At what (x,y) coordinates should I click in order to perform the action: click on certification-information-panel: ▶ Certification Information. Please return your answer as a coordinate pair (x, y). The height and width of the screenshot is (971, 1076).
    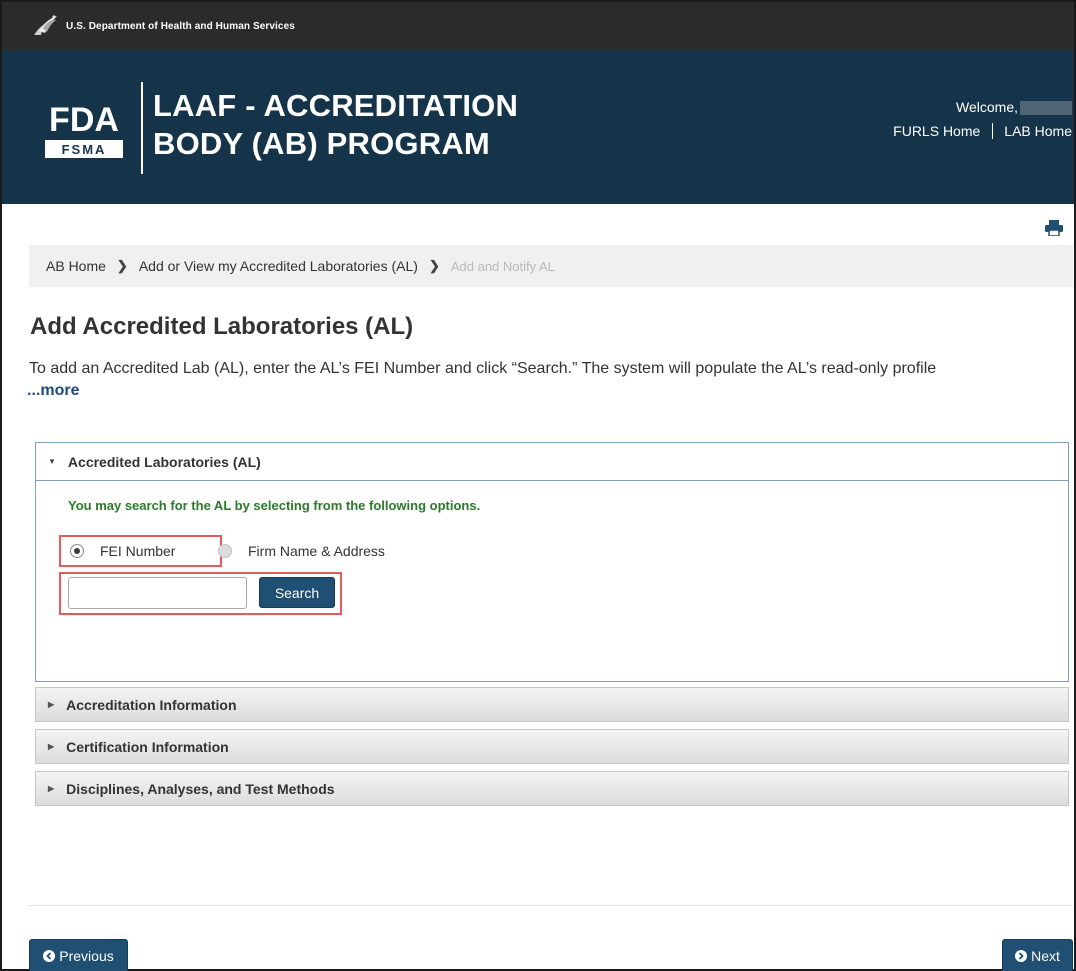
    Looking at the image, I should click on (552, 746).